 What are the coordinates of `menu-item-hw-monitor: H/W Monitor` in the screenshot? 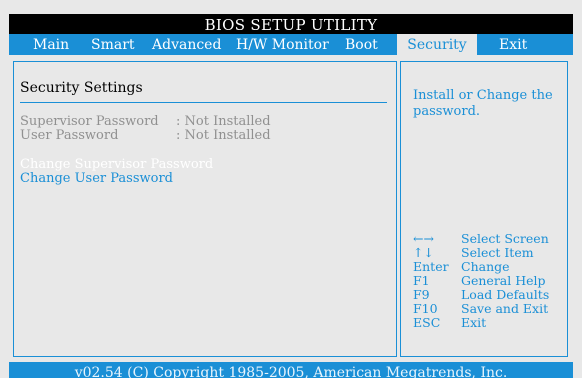 It's located at (282, 44).